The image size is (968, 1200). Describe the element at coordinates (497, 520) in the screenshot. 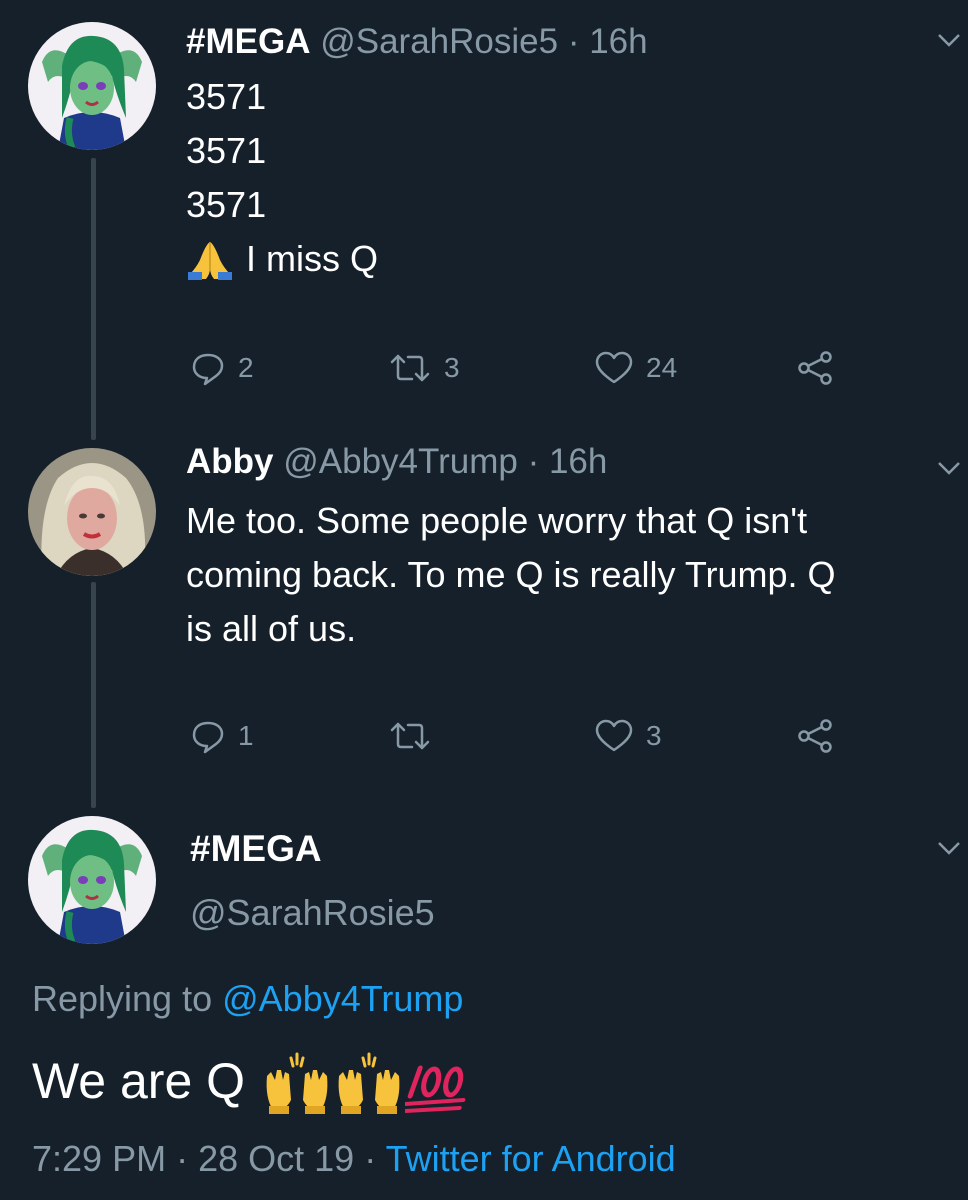

I see `tweet-line: Me too. Some people worry that Q isn't` at that location.